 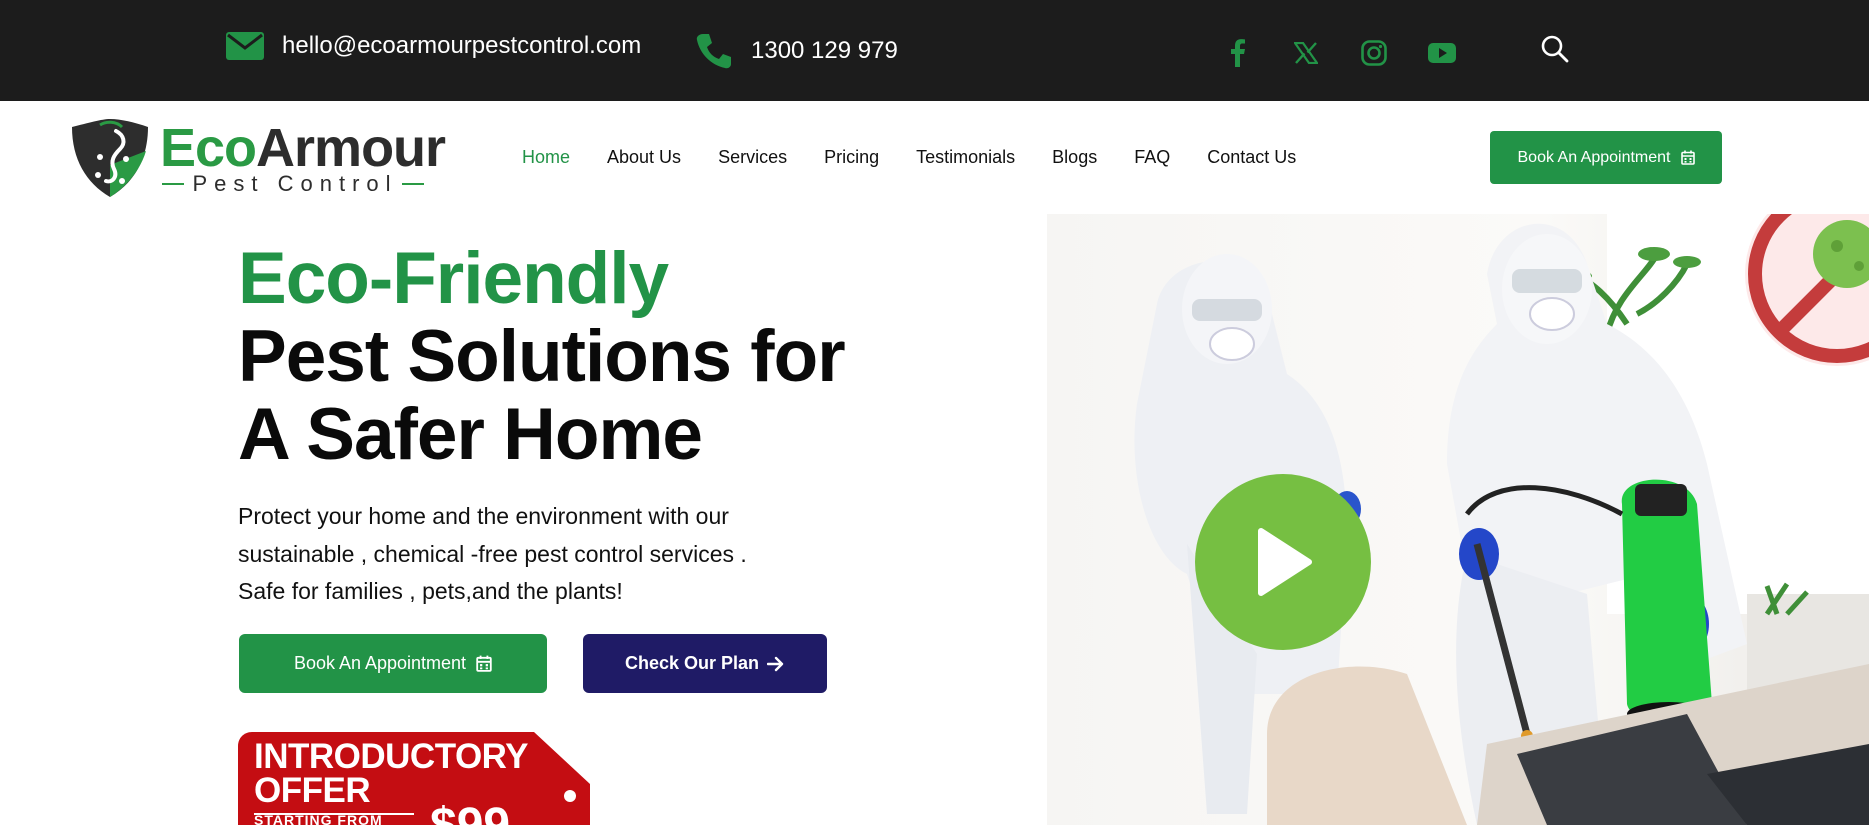 I want to click on nav-home: Home, so click(x=546, y=157).